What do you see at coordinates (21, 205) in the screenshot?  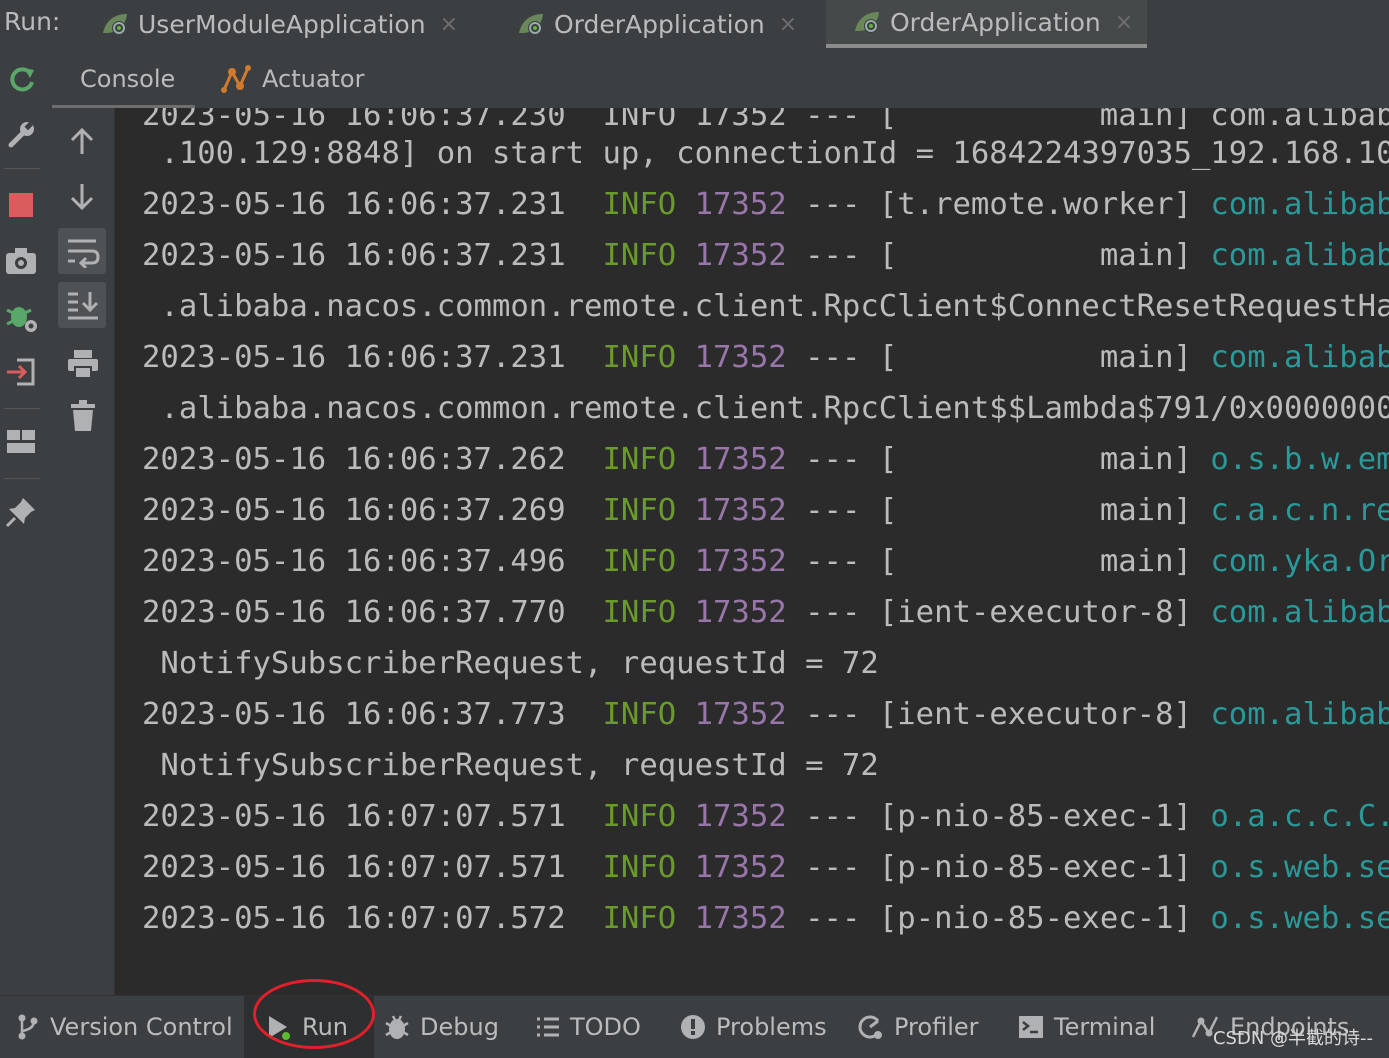 I see `stop-icon` at bounding box center [21, 205].